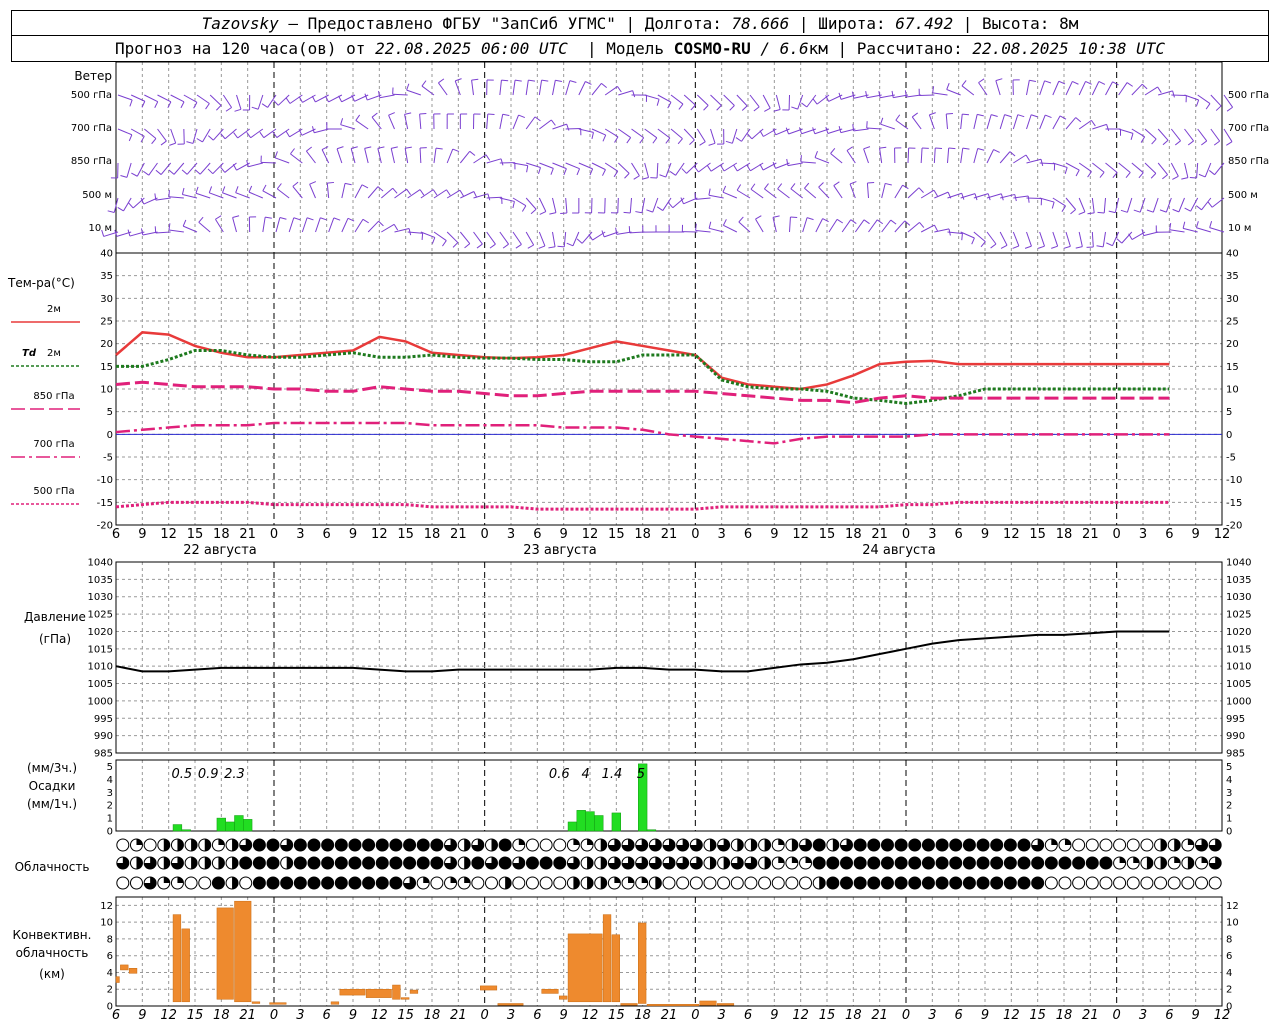 This screenshot has width=1280, height=1024. Describe the element at coordinates (827, 534) in the screenshot. I see `x-tick-label: 15` at that location.